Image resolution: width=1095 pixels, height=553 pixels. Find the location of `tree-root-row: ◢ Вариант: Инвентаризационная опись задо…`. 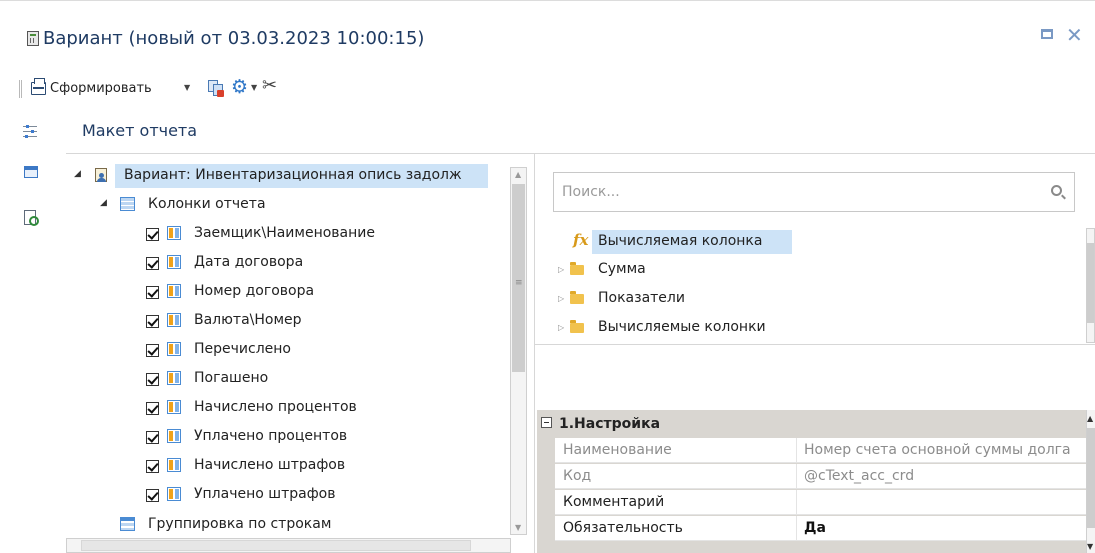

tree-root-row: ◢ Вариант: Инвентаризационная опись задо… is located at coordinates (288, 176).